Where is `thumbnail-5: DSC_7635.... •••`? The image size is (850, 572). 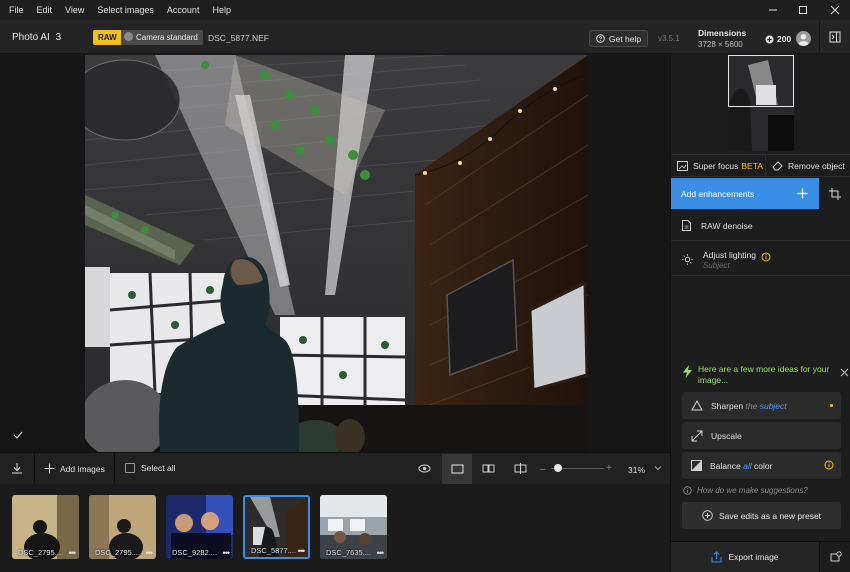
thumbnail-5: DSC_7635.... ••• is located at coordinates (353, 527).